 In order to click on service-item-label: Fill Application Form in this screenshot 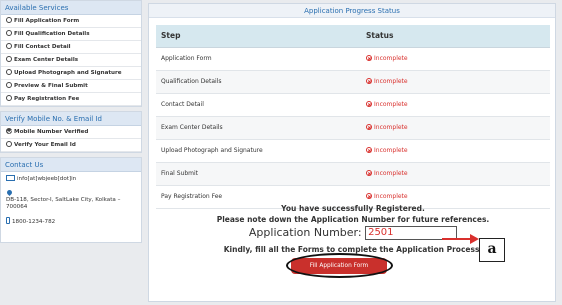, I will do `click(47, 21)`.